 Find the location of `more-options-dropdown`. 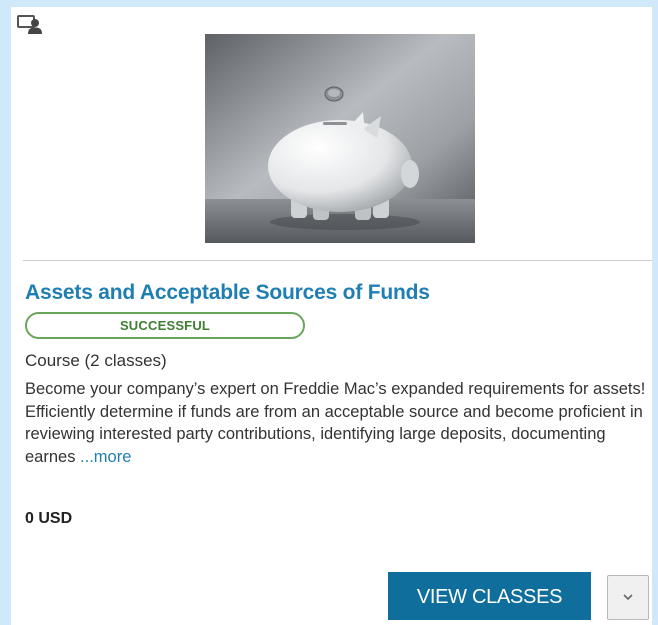

more-options-dropdown is located at coordinates (628, 597).